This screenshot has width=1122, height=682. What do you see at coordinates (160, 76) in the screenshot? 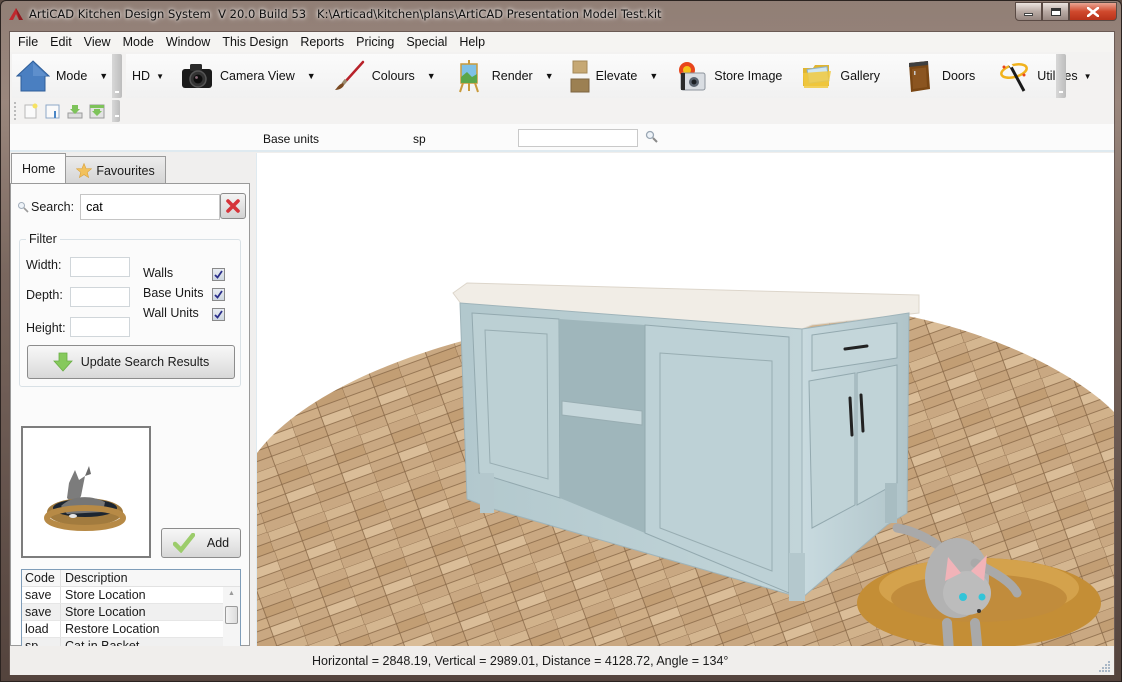
I see `hd-dropdown-arrow-icon: ▼` at bounding box center [160, 76].